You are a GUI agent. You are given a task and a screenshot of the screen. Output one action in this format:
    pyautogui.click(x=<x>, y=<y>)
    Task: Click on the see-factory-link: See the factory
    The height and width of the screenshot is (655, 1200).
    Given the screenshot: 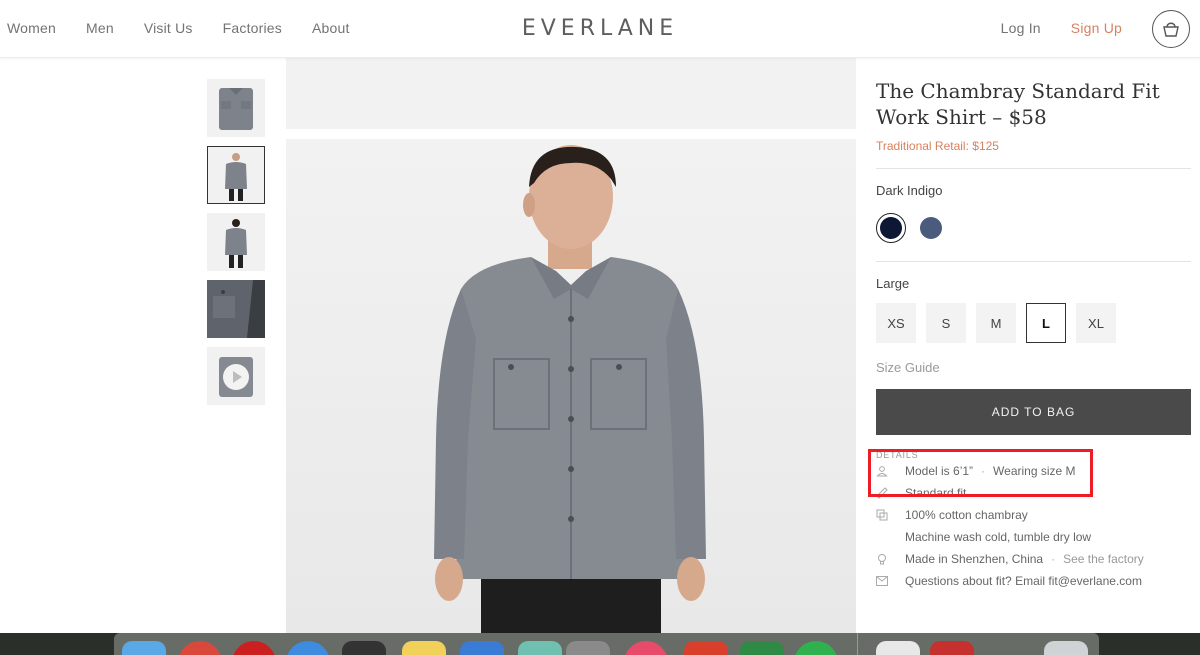 What is the action you would take?
    pyautogui.click(x=1103, y=559)
    